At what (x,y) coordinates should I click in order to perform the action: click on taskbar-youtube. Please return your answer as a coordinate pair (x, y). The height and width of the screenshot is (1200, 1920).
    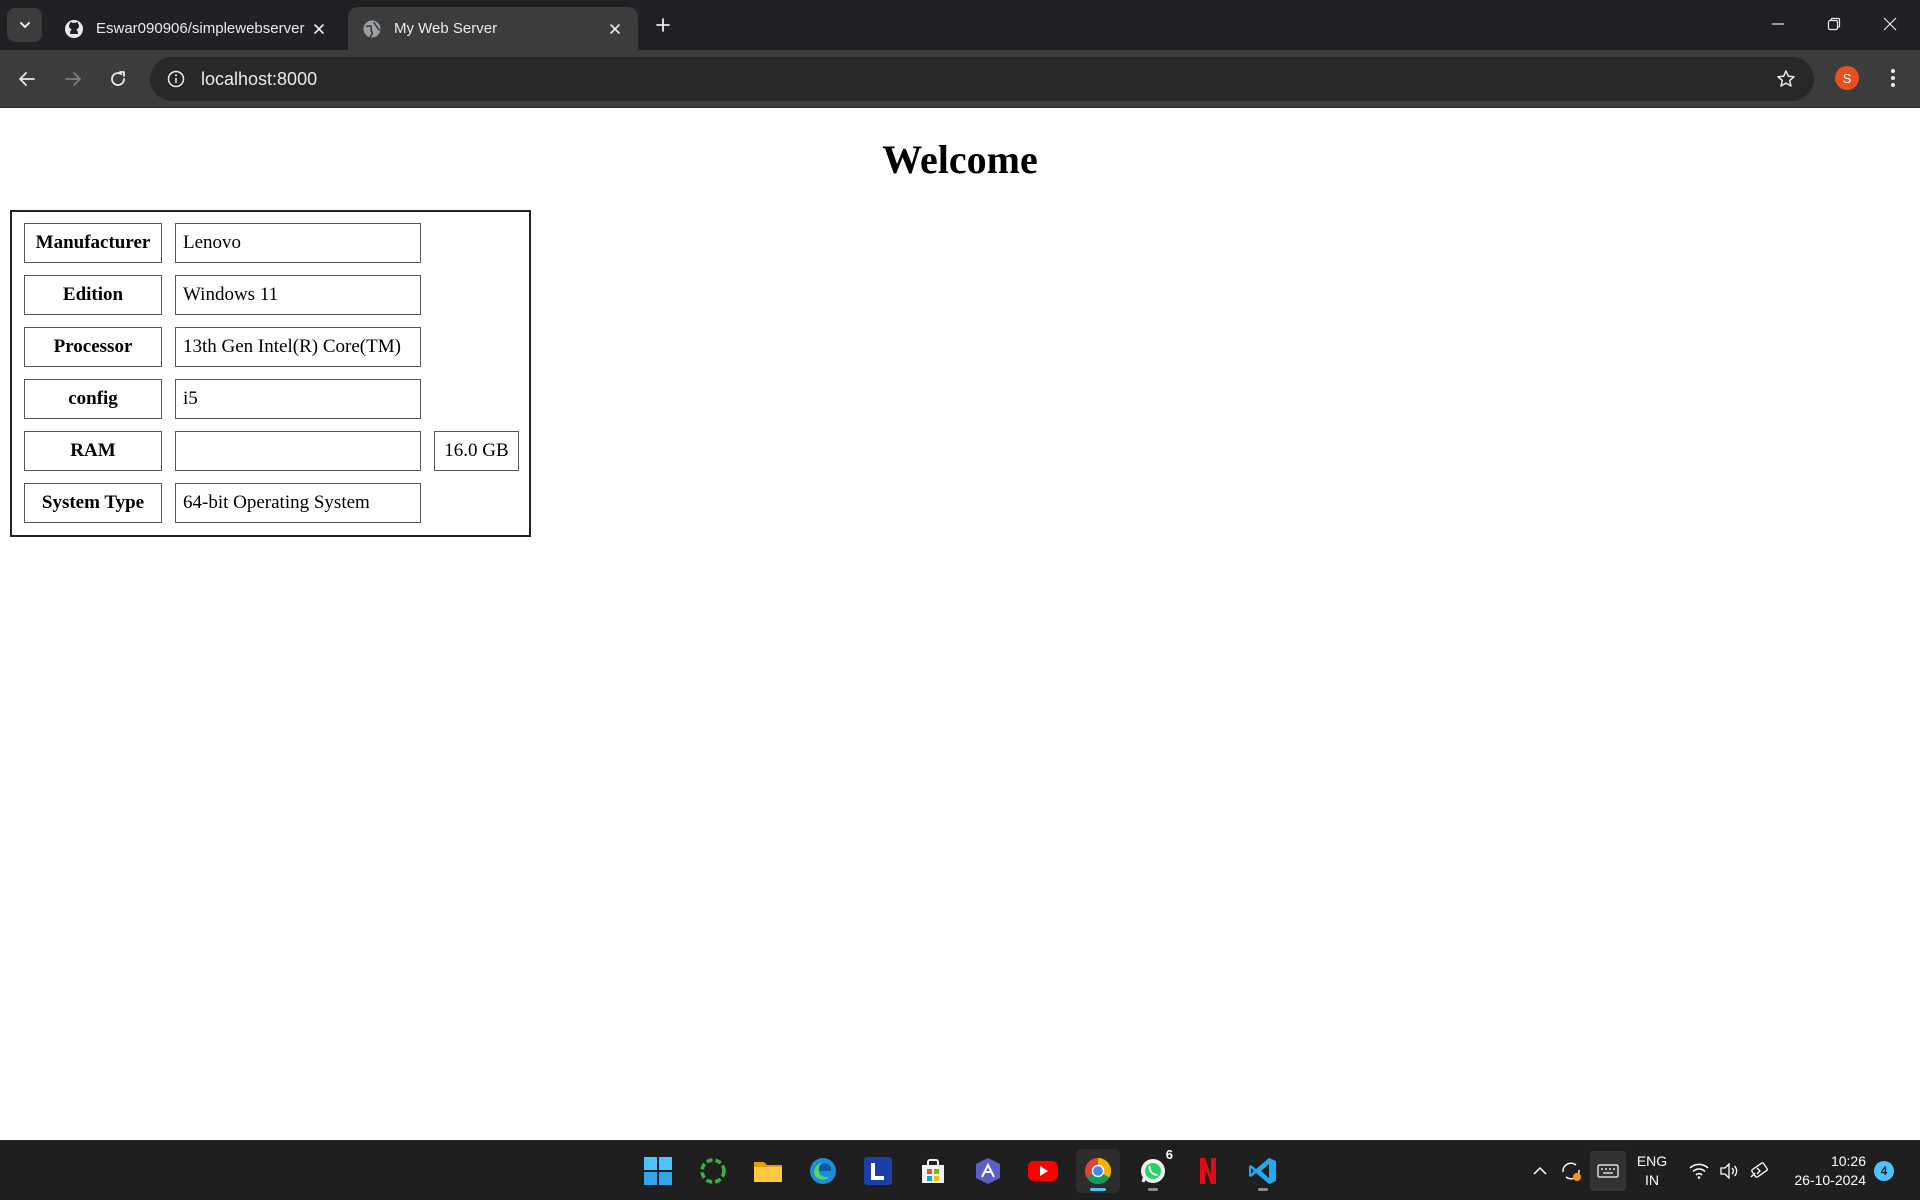
    Looking at the image, I should click on (1043, 1171).